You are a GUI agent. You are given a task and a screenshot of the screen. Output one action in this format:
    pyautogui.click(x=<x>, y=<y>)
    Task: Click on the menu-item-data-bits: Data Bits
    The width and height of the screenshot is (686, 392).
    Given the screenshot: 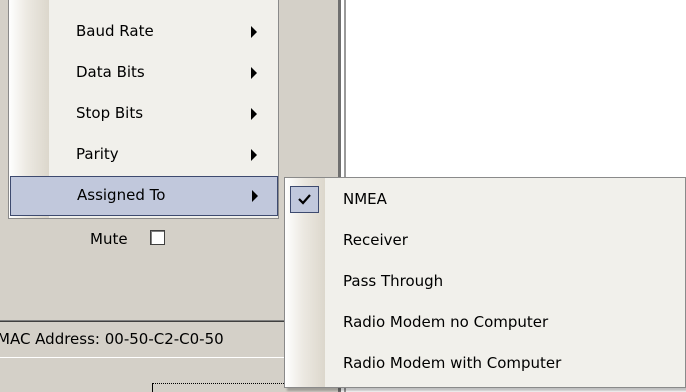 What is the action you would take?
    pyautogui.click(x=144, y=73)
    